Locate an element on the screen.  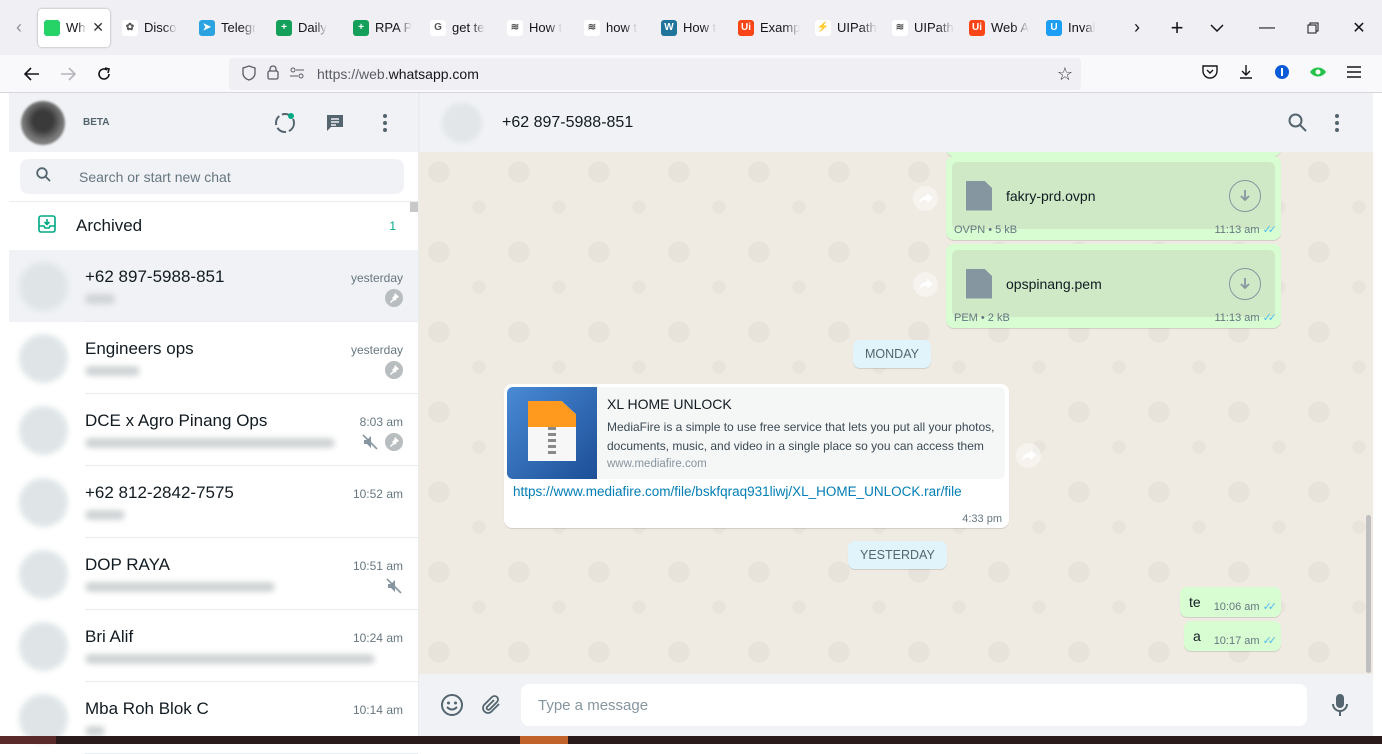
file-message: opspinang.pem PEM • 2 kB 11:13 am ✓✓ is located at coordinates (1113, 286).